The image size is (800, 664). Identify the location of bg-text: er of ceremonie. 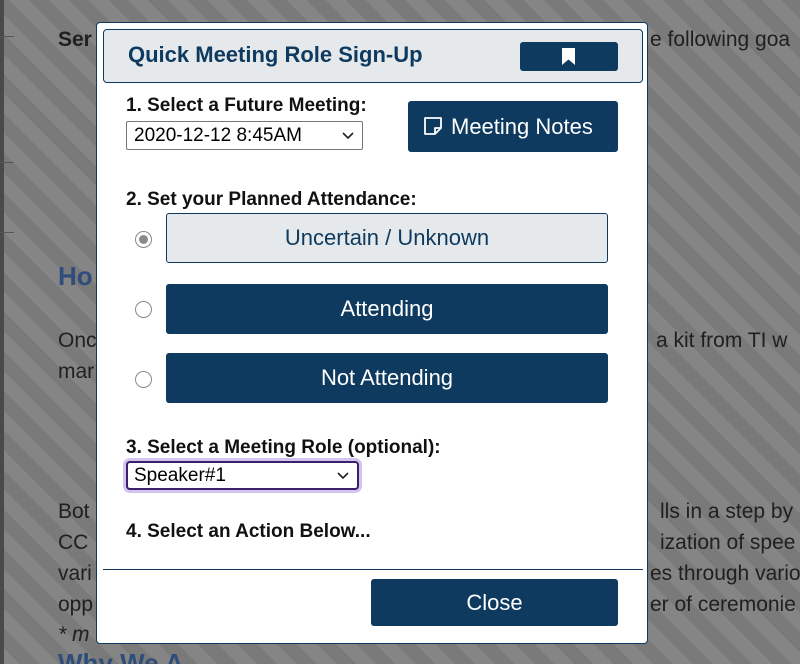
(723, 604).